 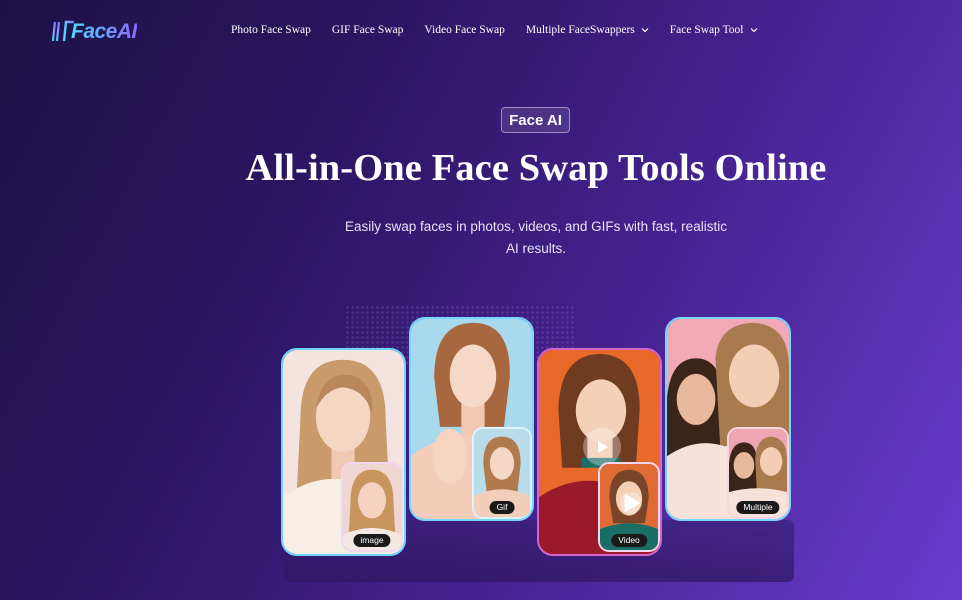 I want to click on nav-face-swap-tool: Face Swap Tool, so click(x=714, y=30).